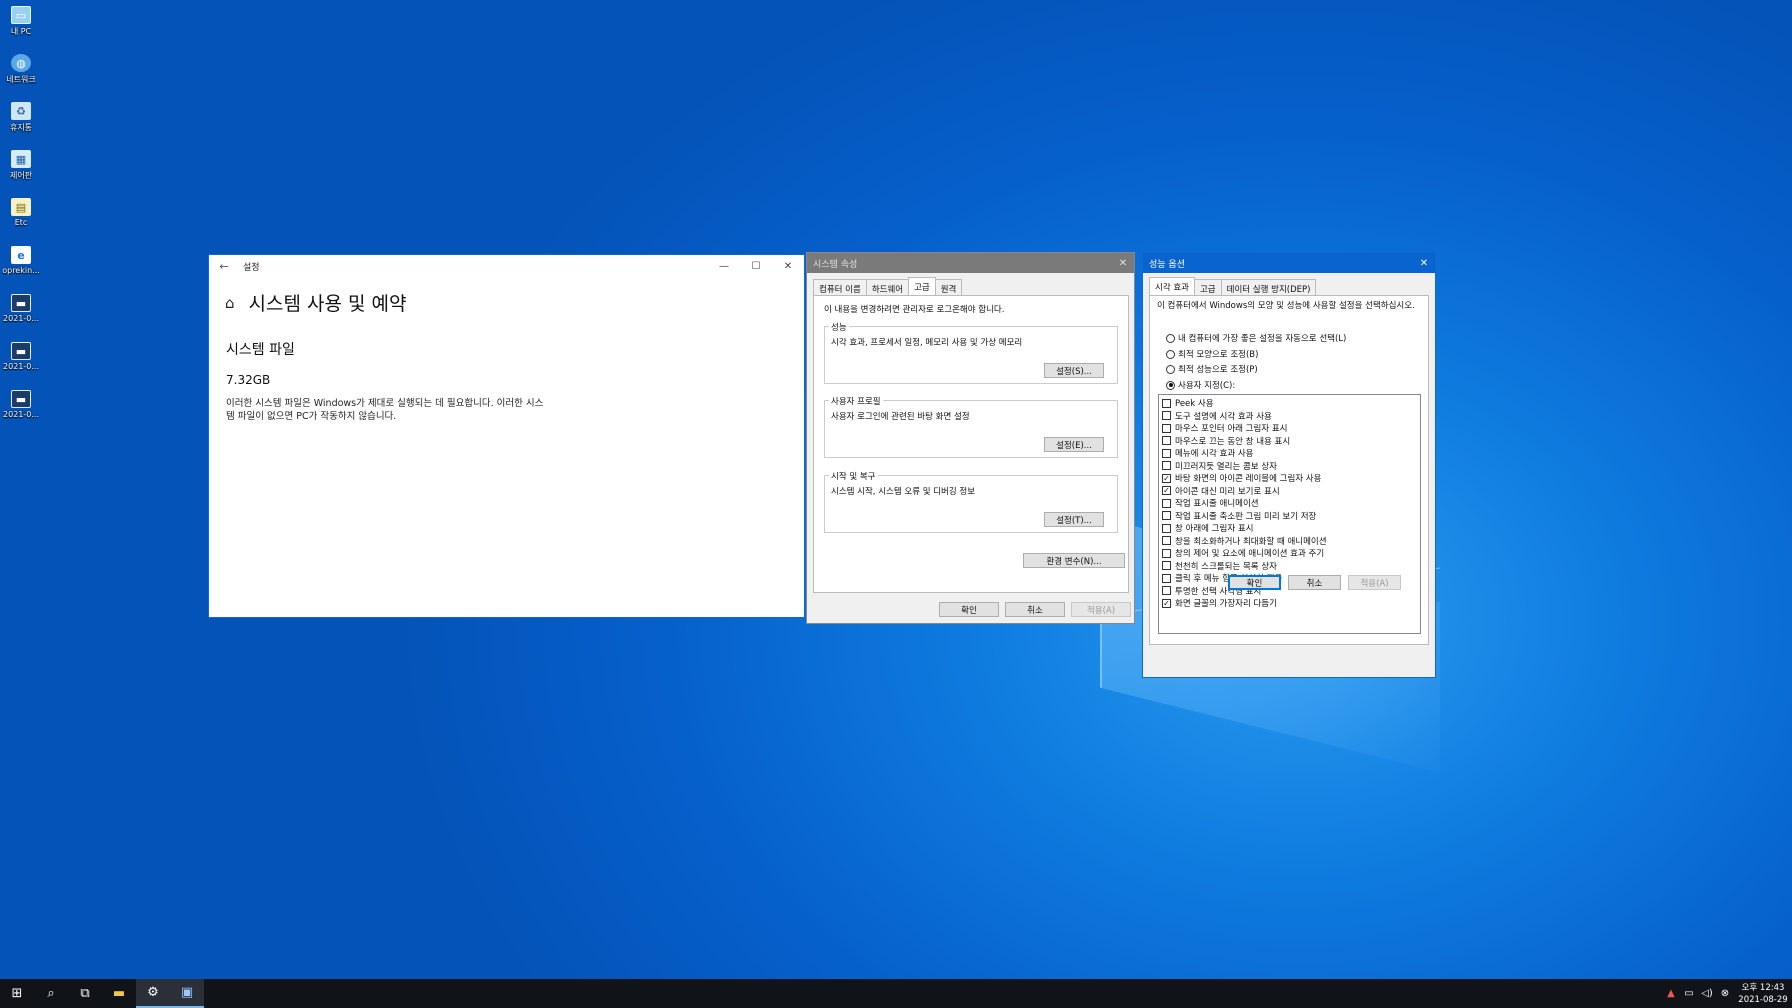 Image resolution: width=1792 pixels, height=1008 pixels. Describe the element at coordinates (21, 72) in the screenshot. I see `desktop-icon-network: ◍ 네트워크` at that location.